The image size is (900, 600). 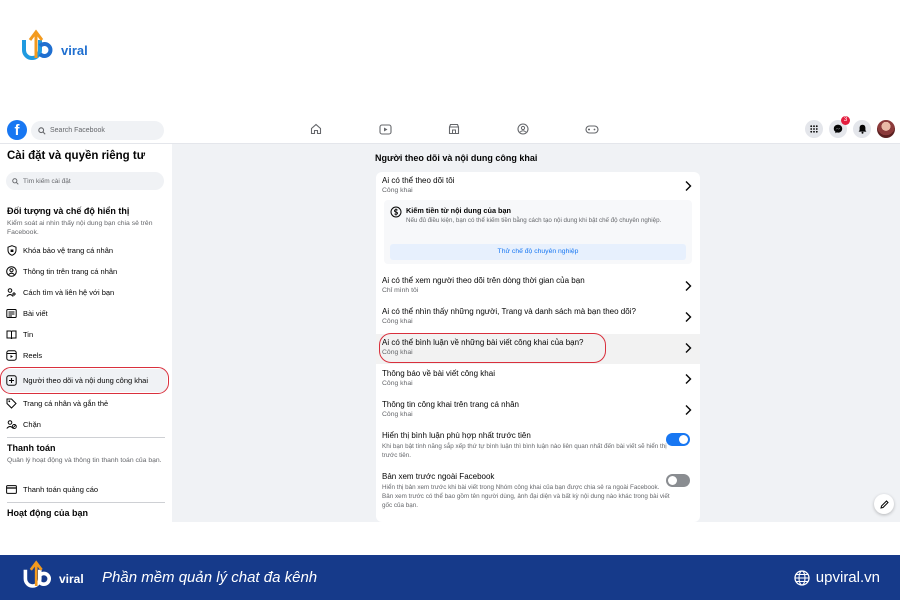 What do you see at coordinates (11, 292) in the screenshot?
I see `people-icon` at bounding box center [11, 292].